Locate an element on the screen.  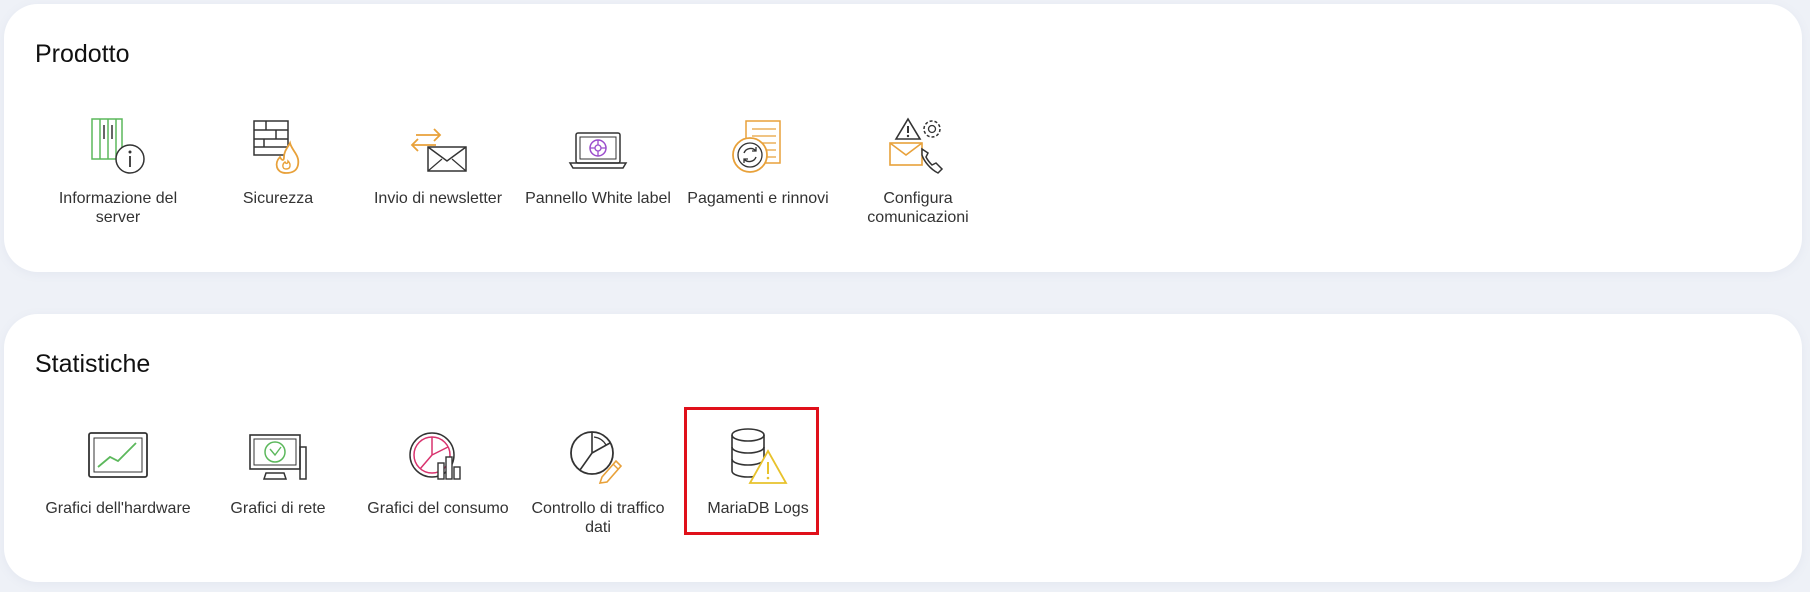
communications-settings-icon is located at coordinates (918, 147).